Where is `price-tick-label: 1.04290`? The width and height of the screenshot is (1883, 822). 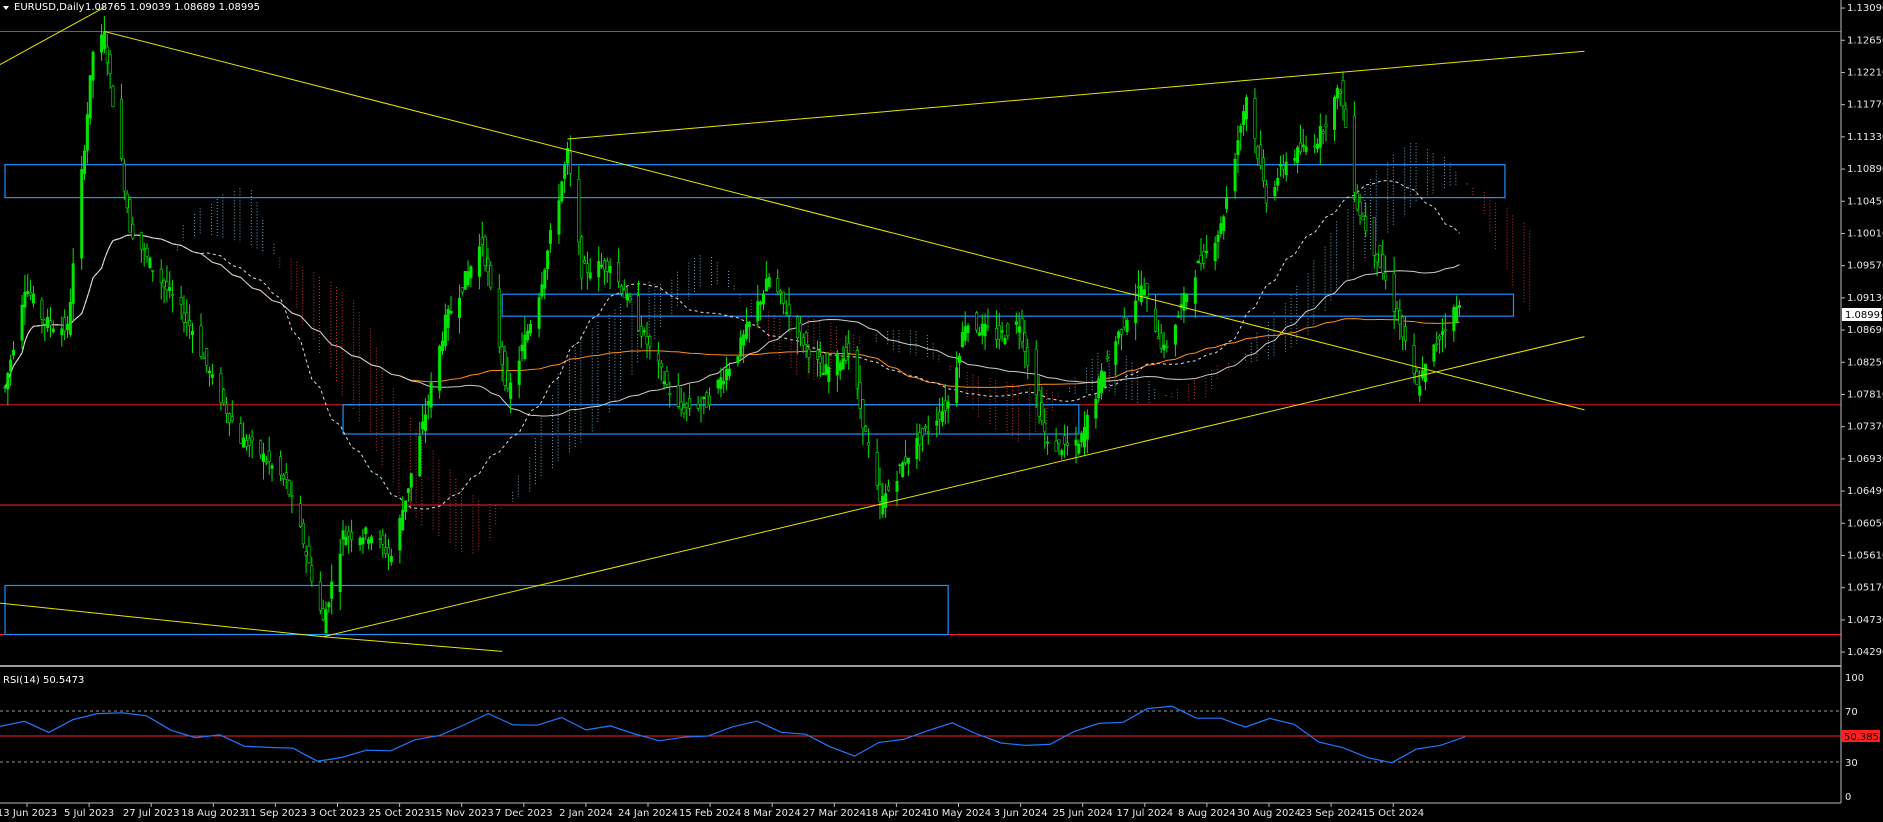
price-tick-label: 1.04290 is located at coordinates (1865, 652).